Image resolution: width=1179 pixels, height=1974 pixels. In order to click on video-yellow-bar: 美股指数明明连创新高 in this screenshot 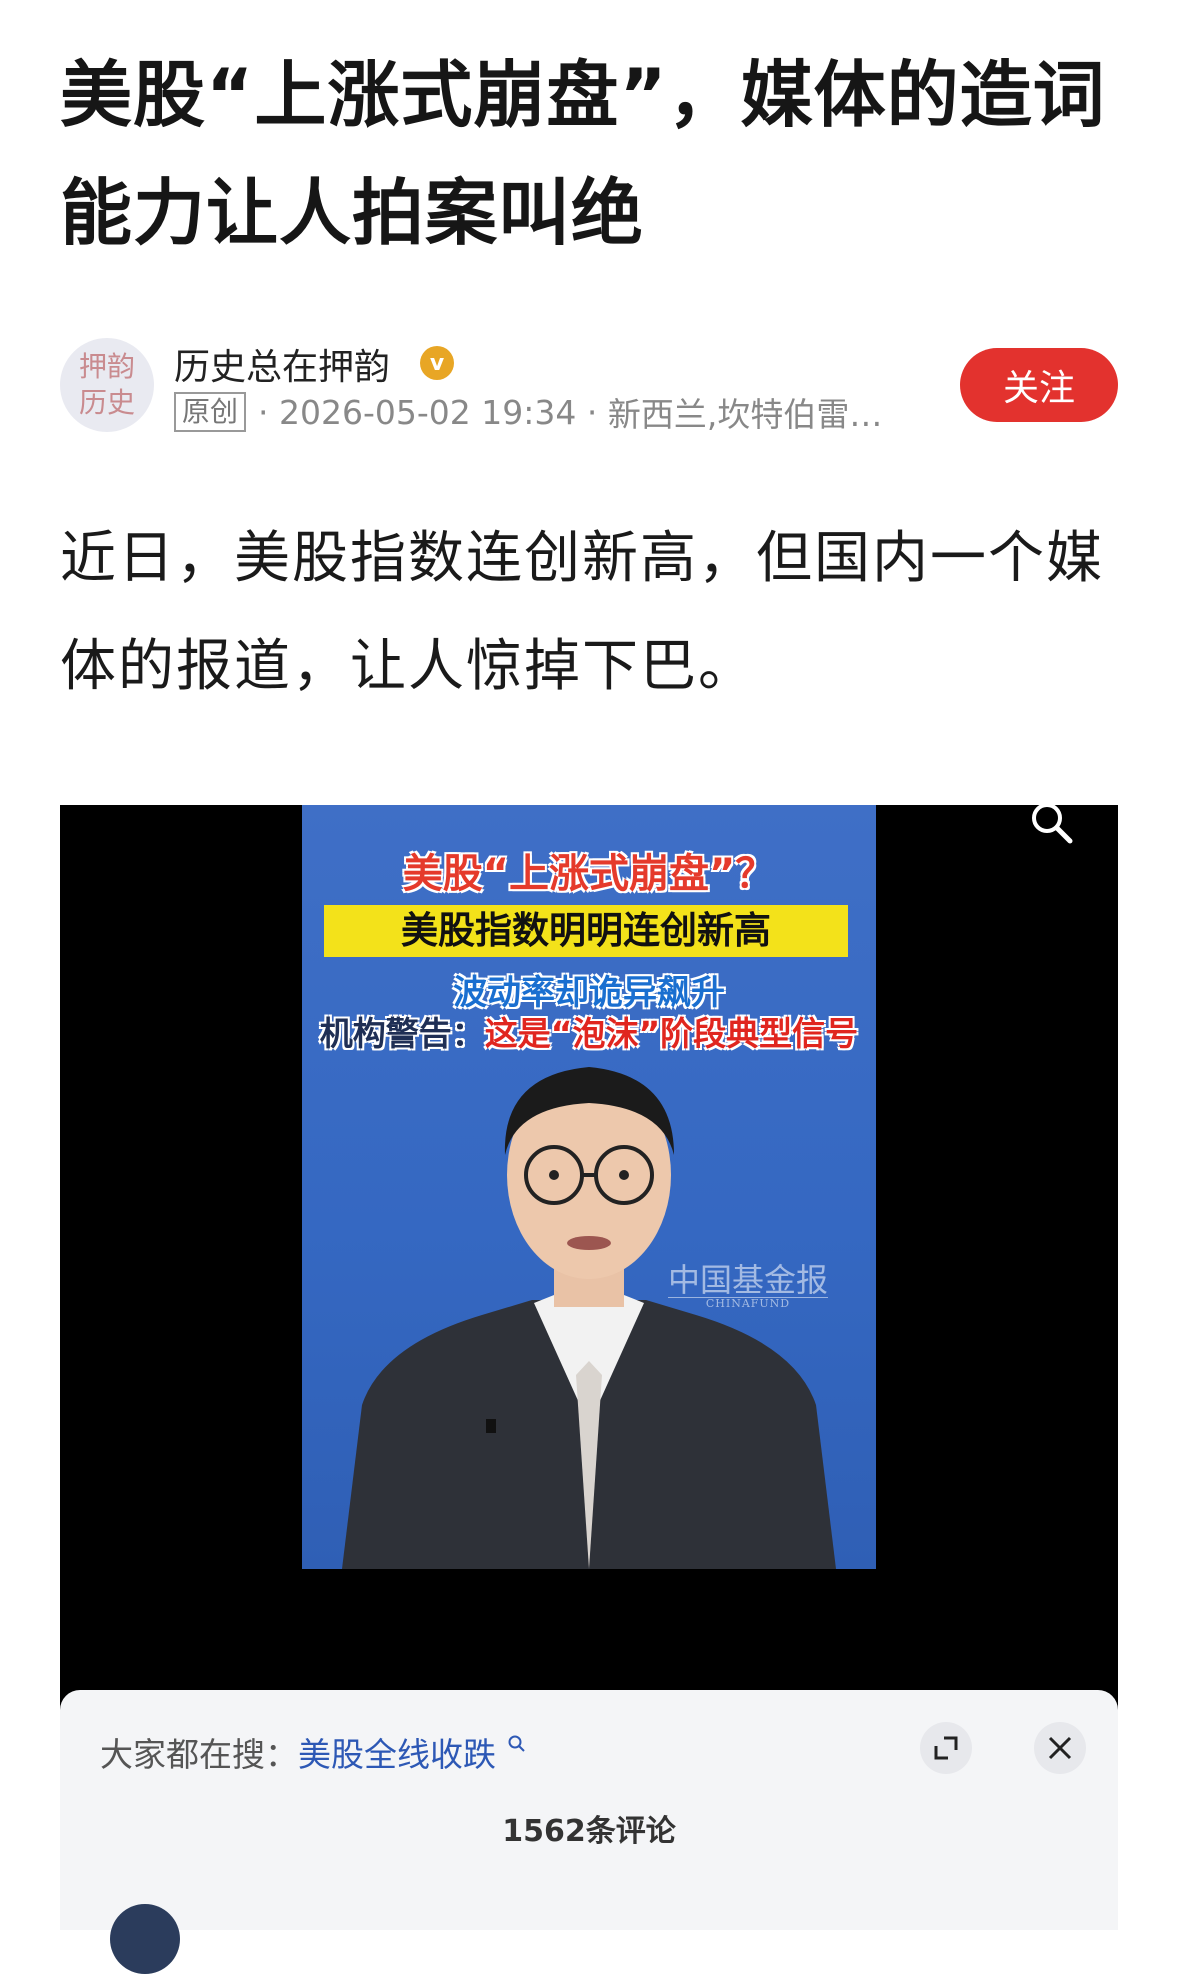, I will do `click(586, 931)`.